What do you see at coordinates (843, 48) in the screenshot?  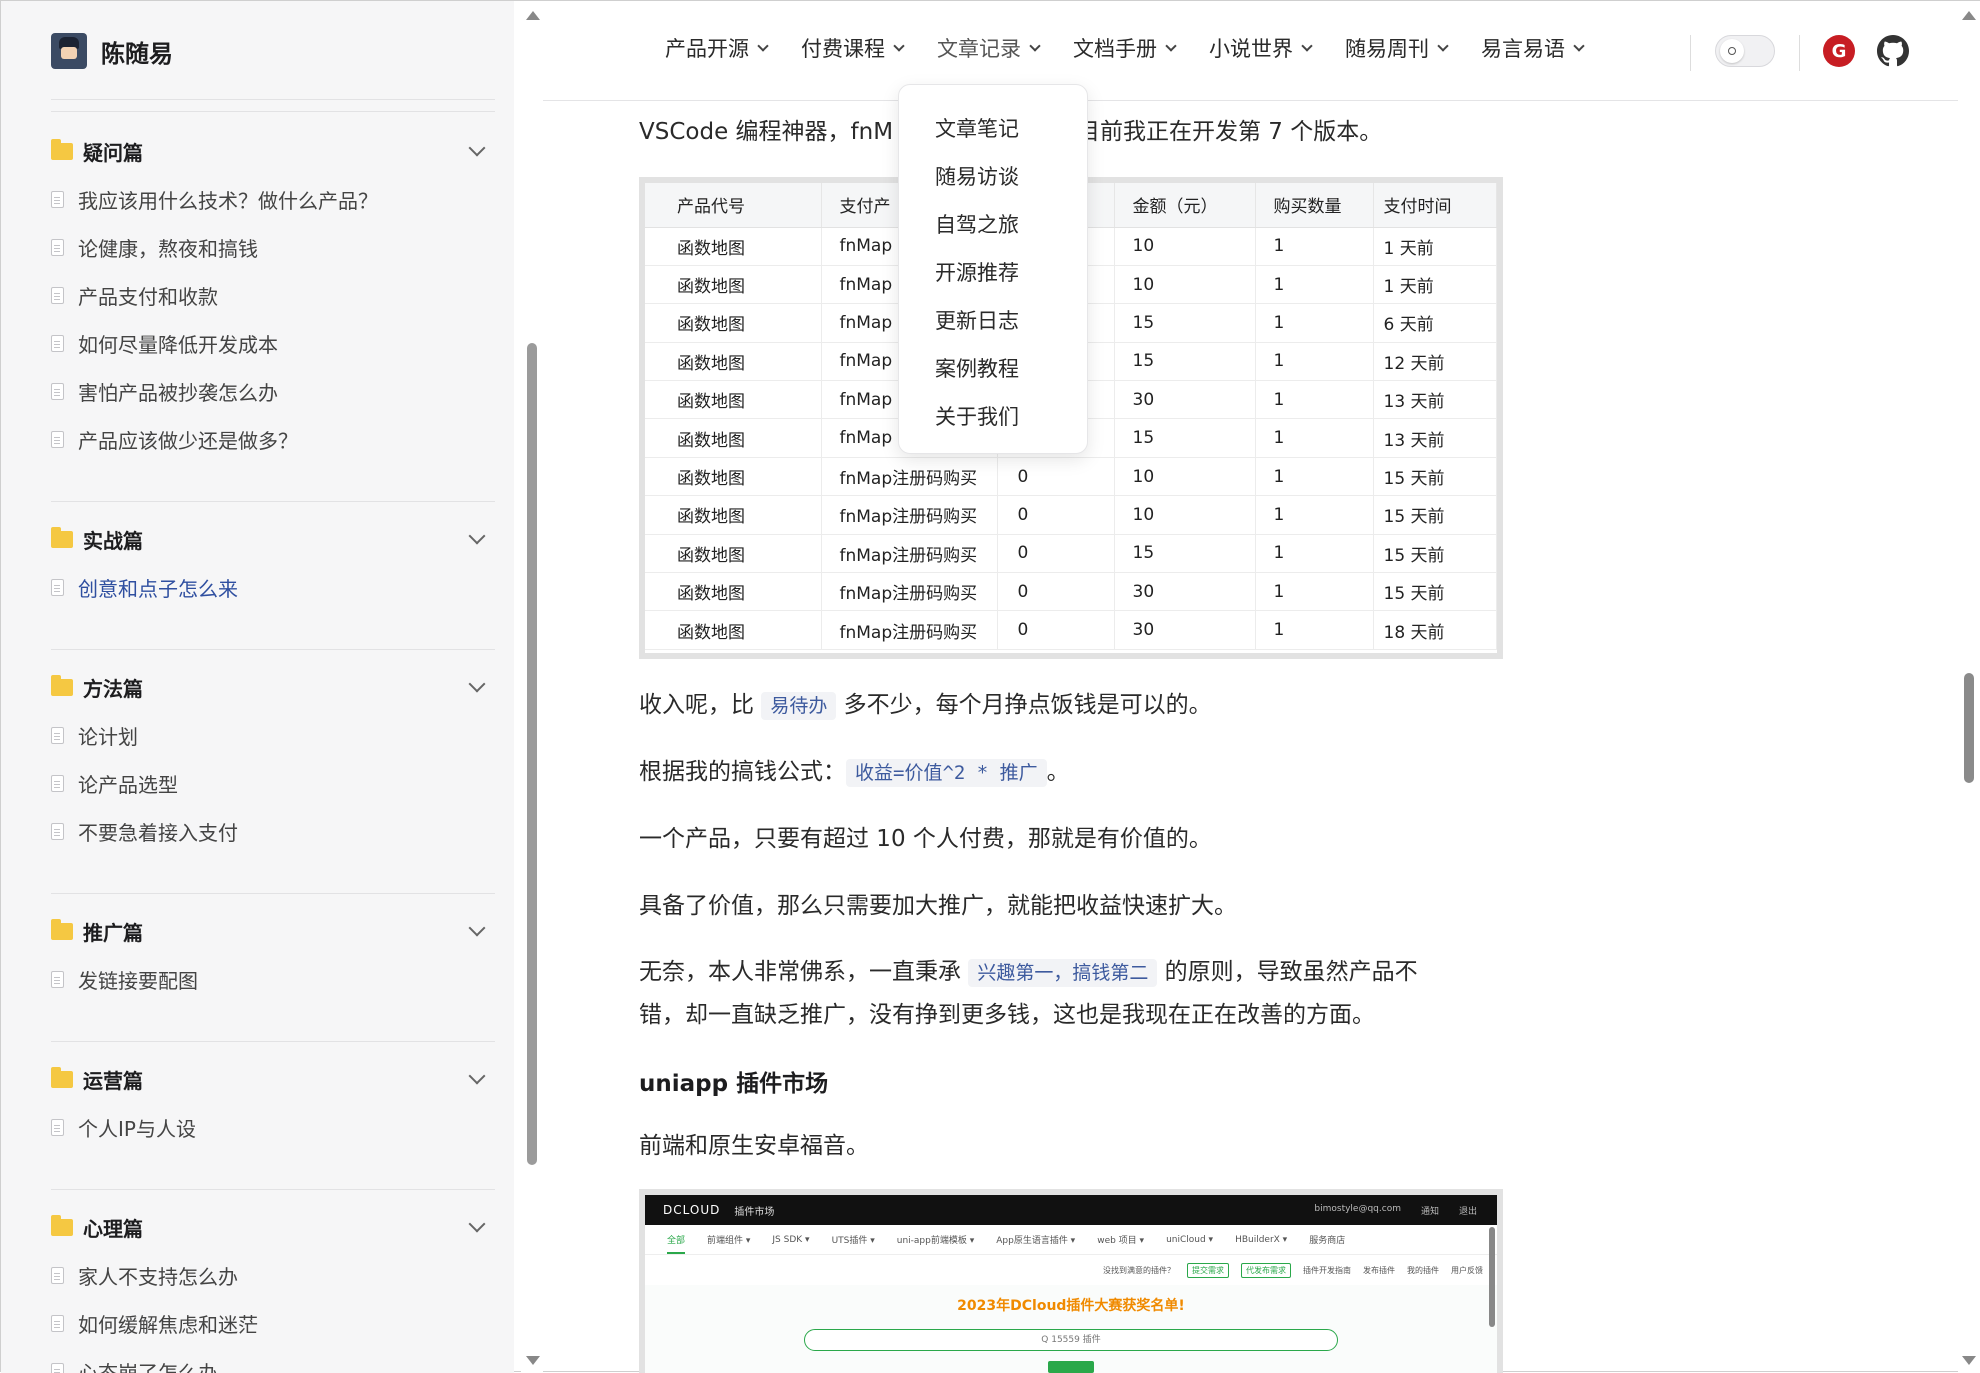 I see `nav-label: 付费课程` at bounding box center [843, 48].